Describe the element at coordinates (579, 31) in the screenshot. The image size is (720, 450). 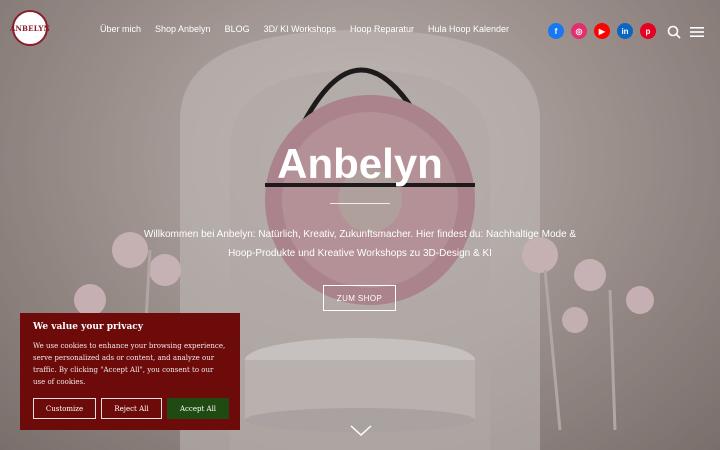
I see `instagram-icon: ◎` at that location.